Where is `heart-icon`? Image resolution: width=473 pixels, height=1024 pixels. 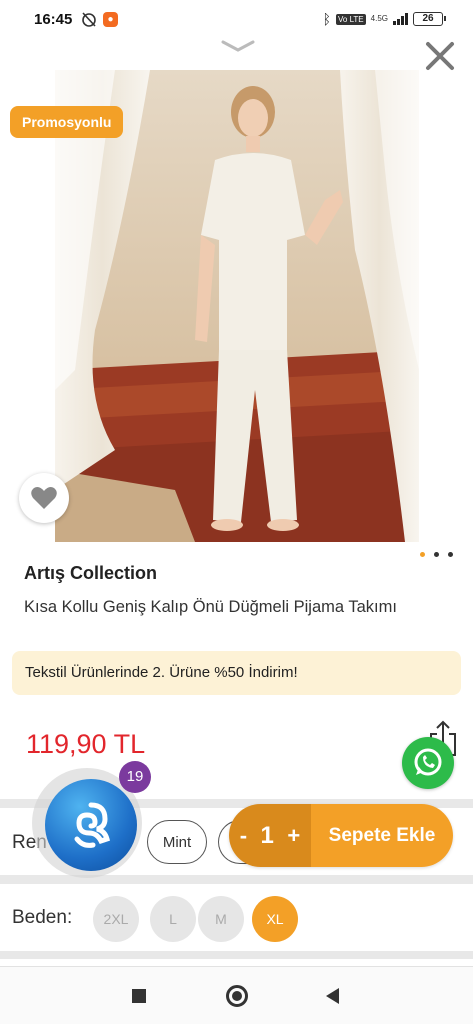
heart-icon is located at coordinates (44, 498).